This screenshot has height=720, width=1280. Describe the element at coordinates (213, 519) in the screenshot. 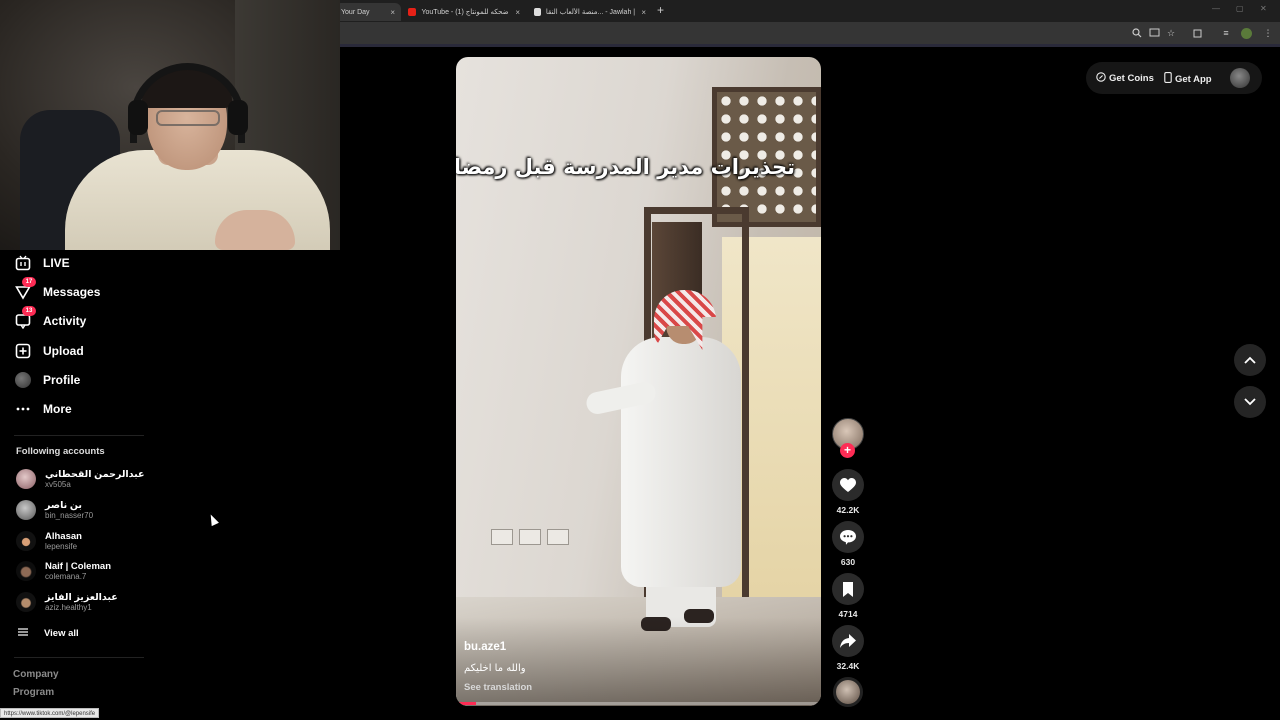

I see `mouse-cursor` at that location.